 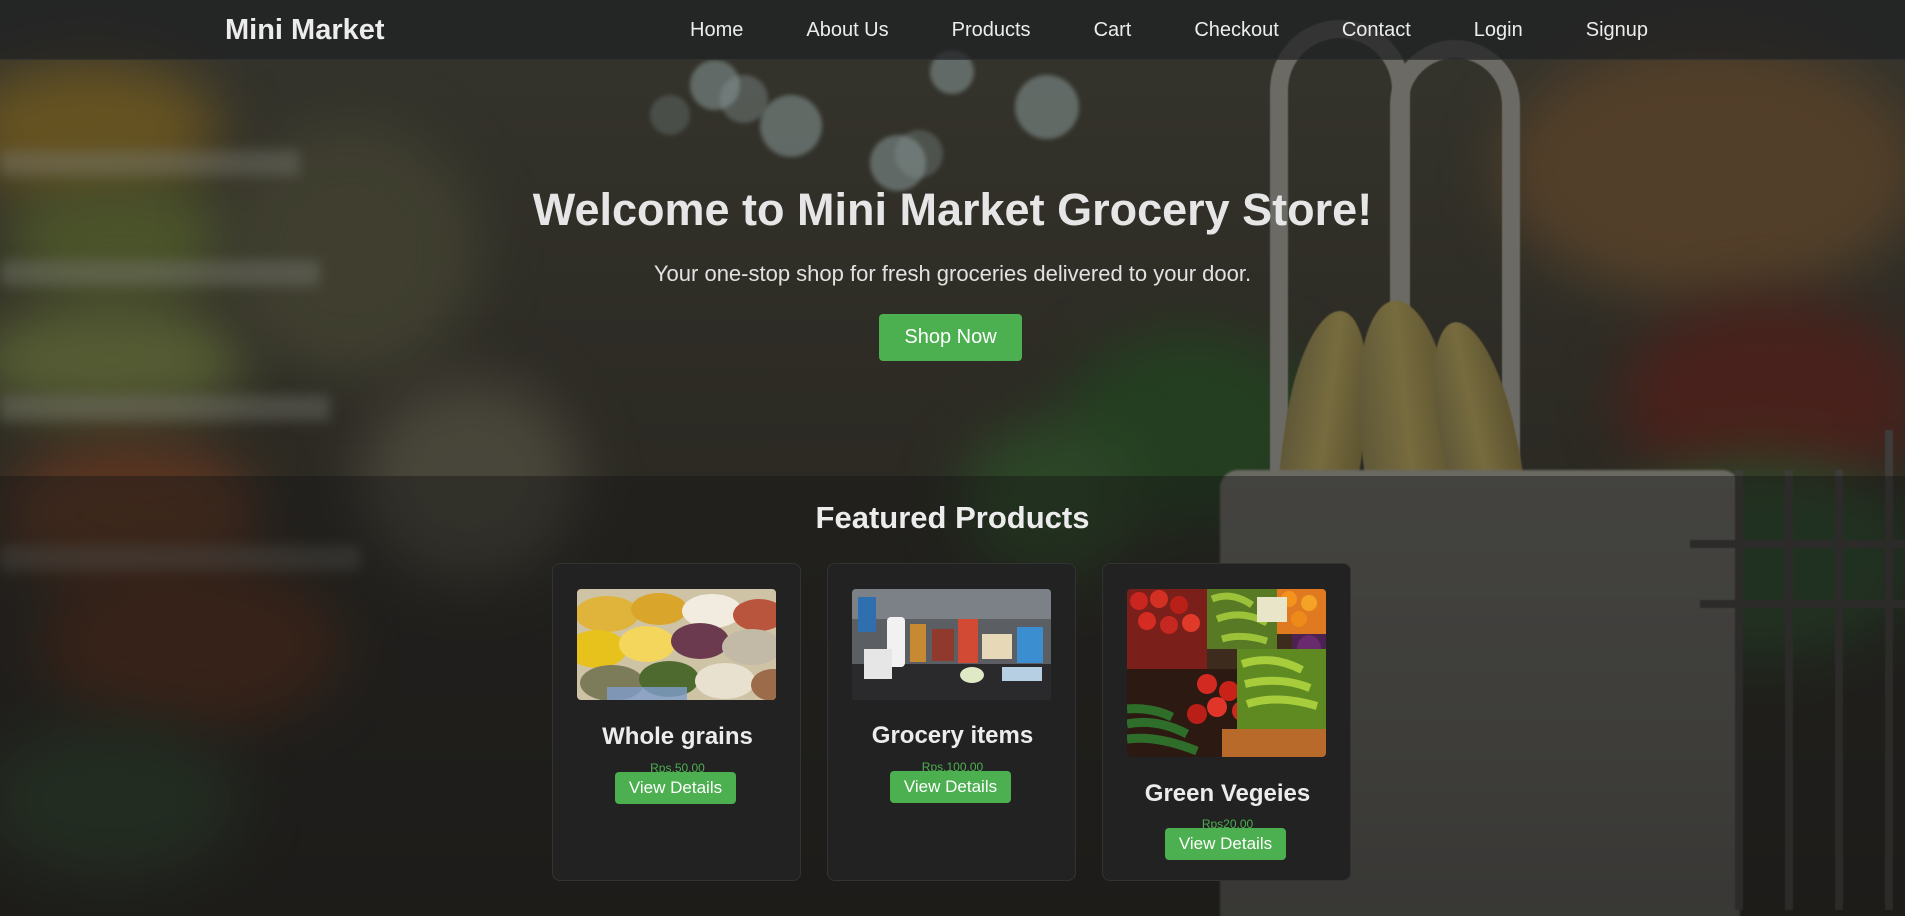 What do you see at coordinates (952, 735) in the screenshot?
I see `product-name: Grocery items` at bounding box center [952, 735].